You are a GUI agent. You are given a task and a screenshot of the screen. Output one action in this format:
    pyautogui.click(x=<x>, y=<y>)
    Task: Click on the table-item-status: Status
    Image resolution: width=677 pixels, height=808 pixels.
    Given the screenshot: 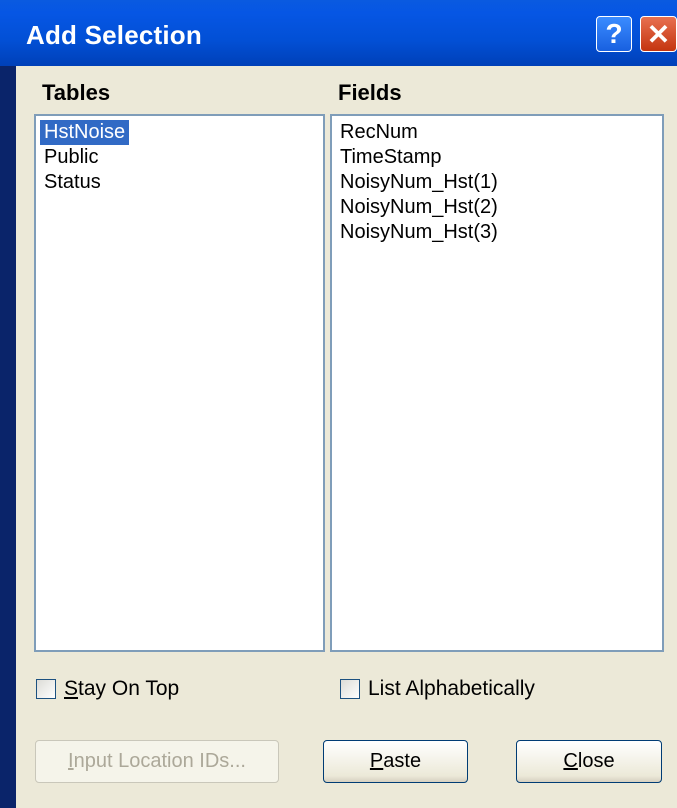 What is the action you would take?
    pyautogui.click(x=72, y=182)
    